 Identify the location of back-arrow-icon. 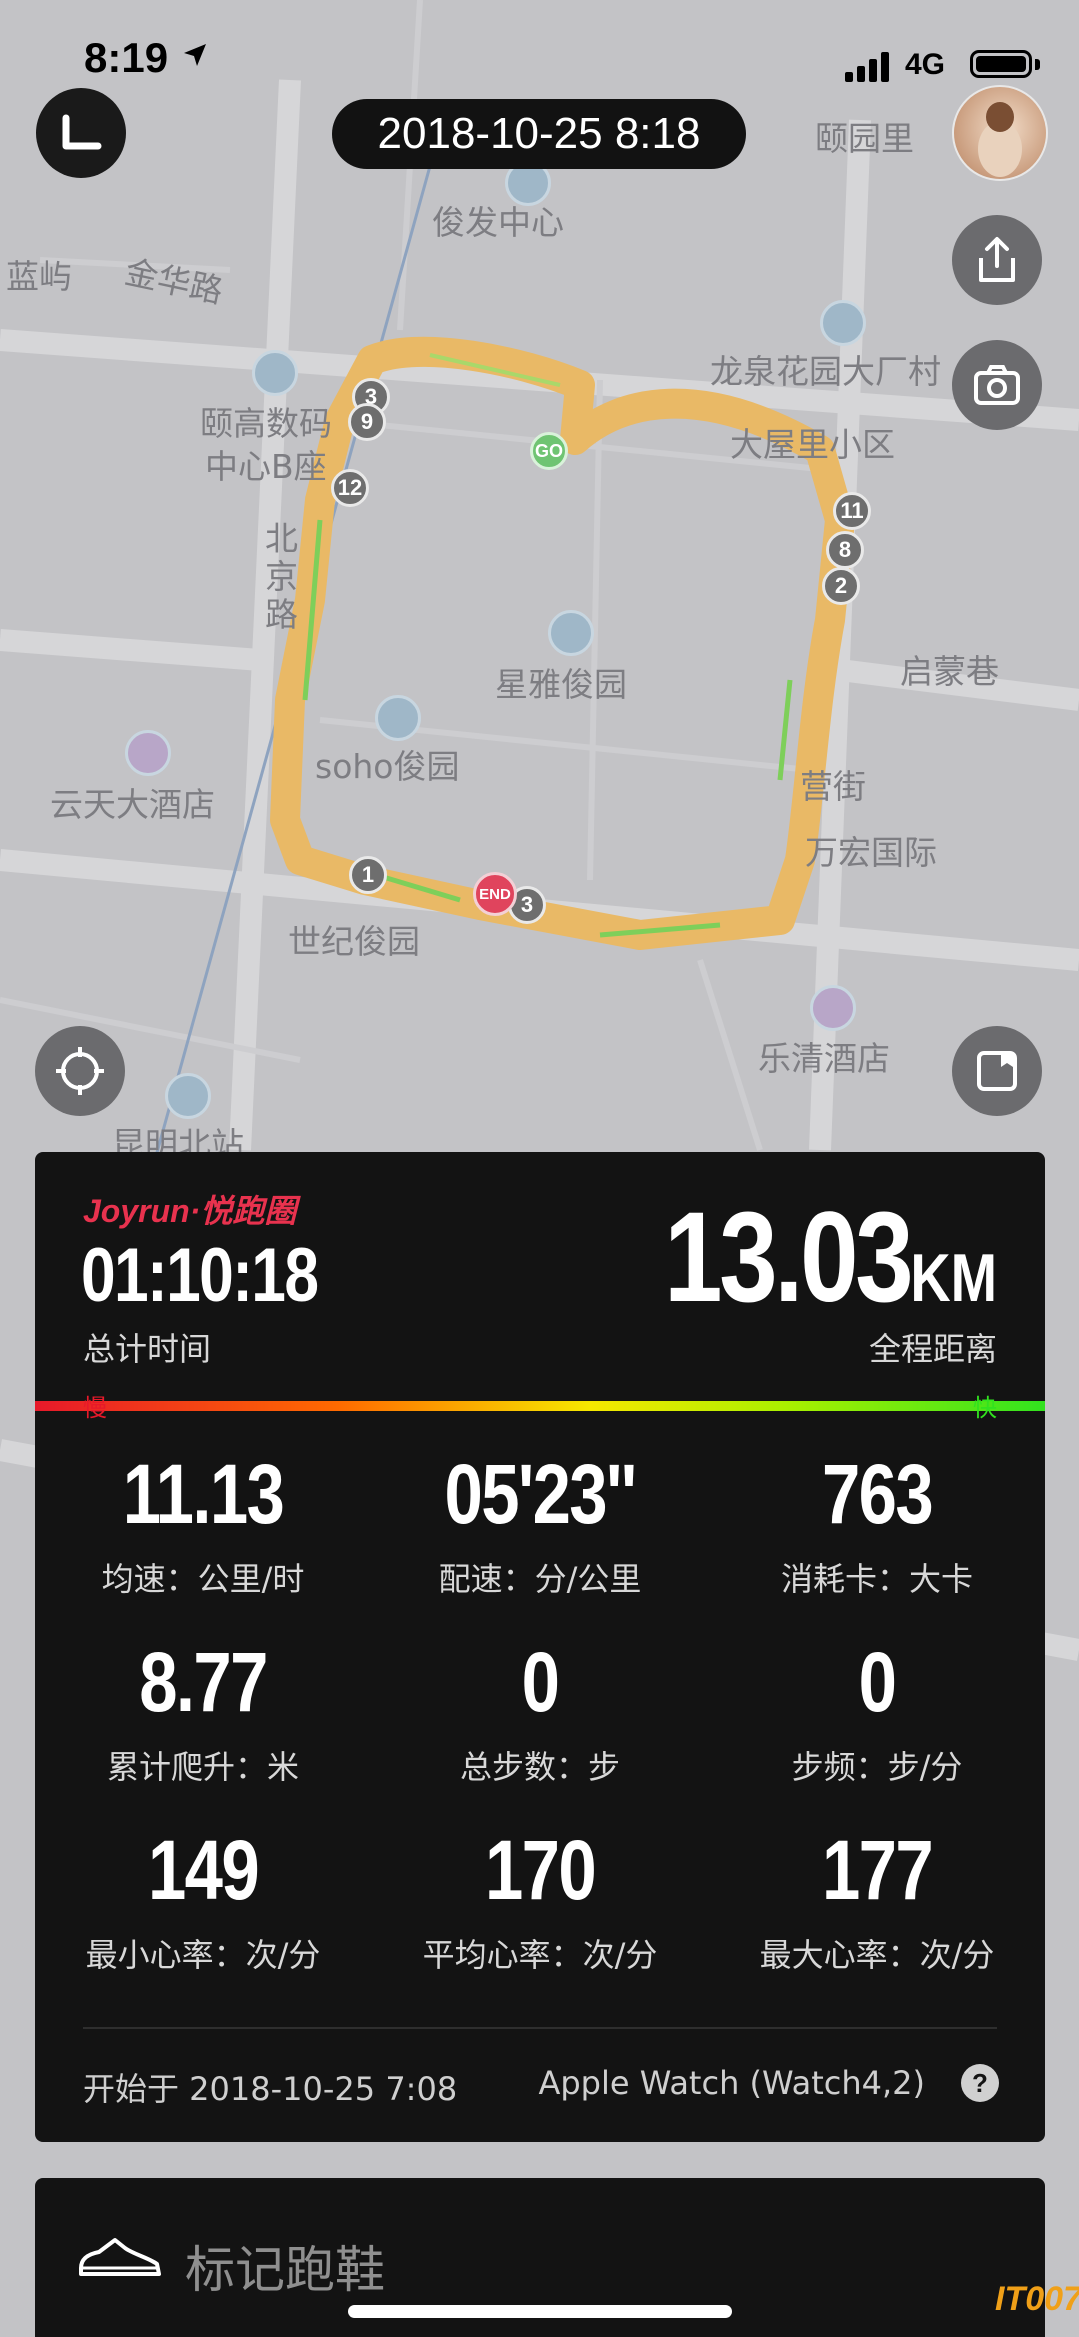
(82, 132).